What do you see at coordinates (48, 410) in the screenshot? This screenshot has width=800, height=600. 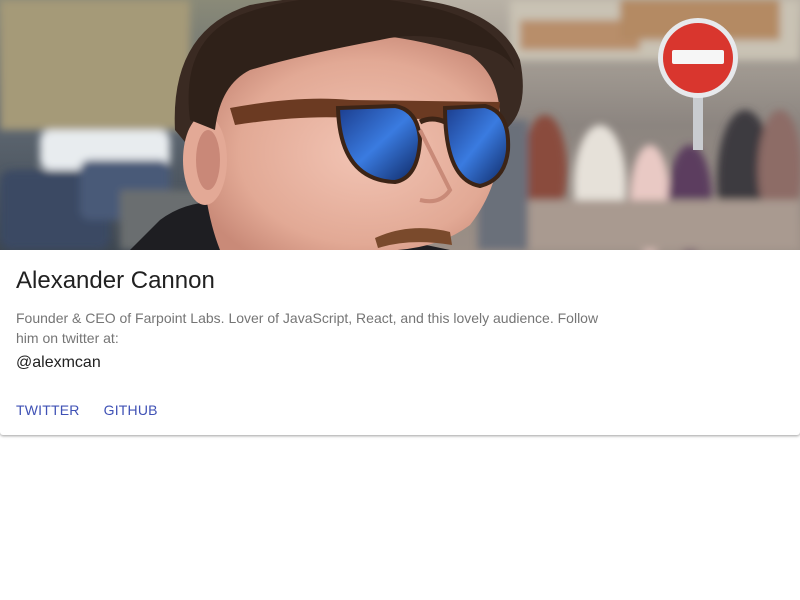 I see `twitter-button: TWITTER` at bounding box center [48, 410].